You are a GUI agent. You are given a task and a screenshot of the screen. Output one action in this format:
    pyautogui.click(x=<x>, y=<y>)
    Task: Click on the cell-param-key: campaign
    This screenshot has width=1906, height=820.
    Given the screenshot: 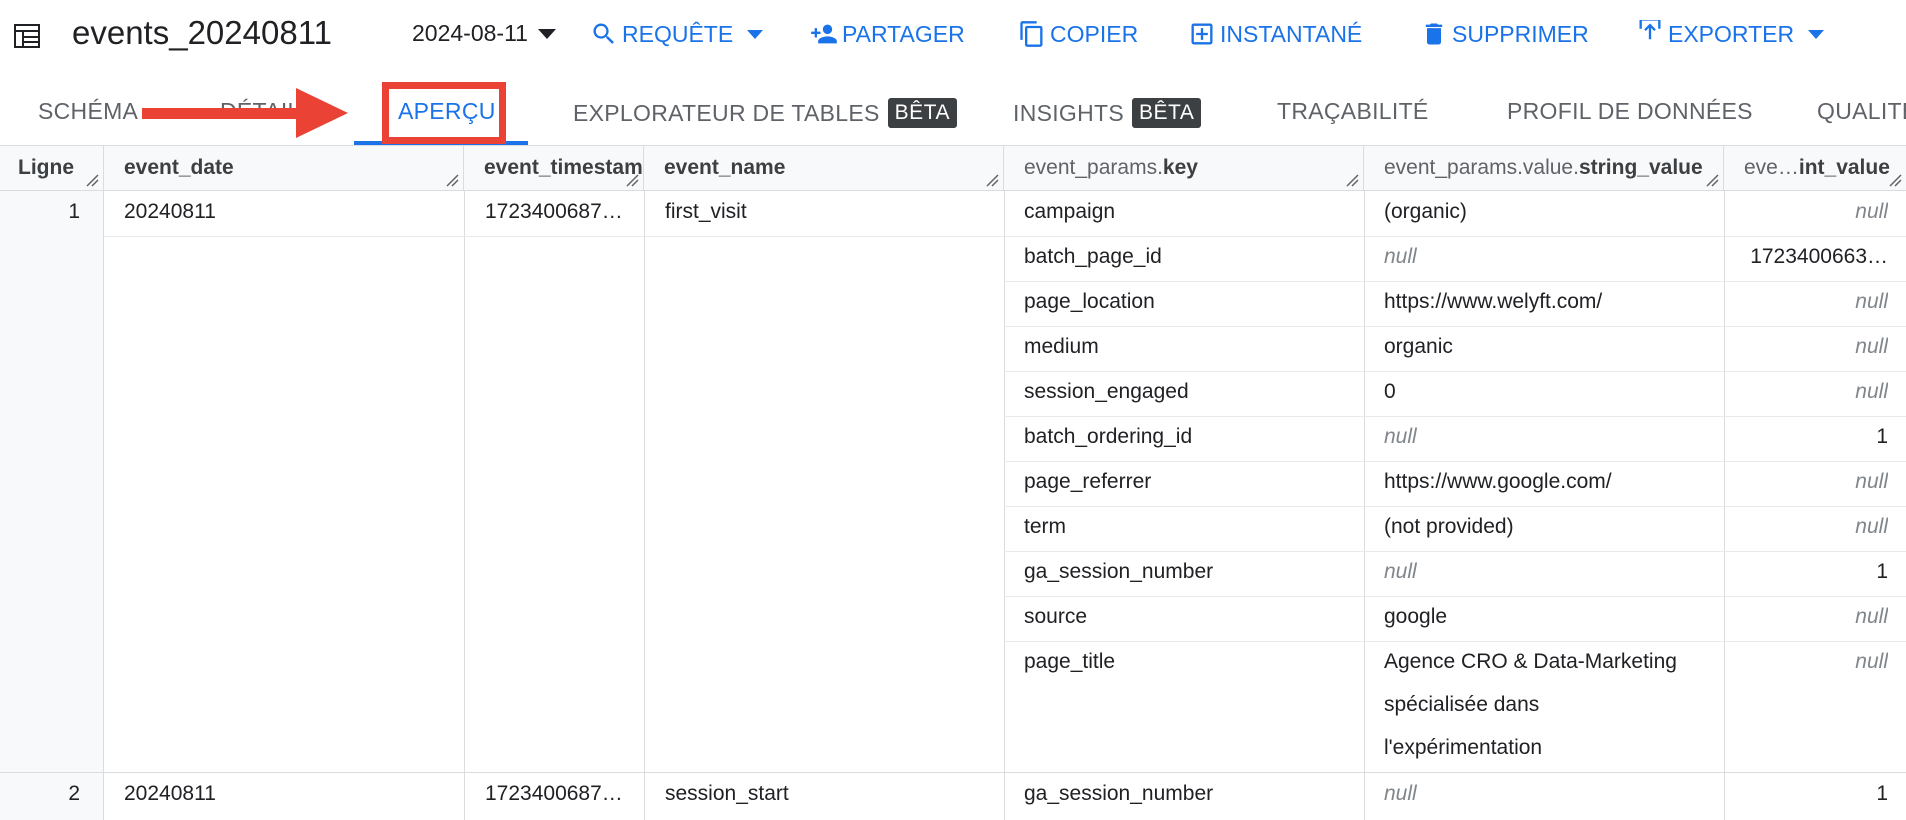 What is the action you would take?
    pyautogui.click(x=1189, y=212)
    